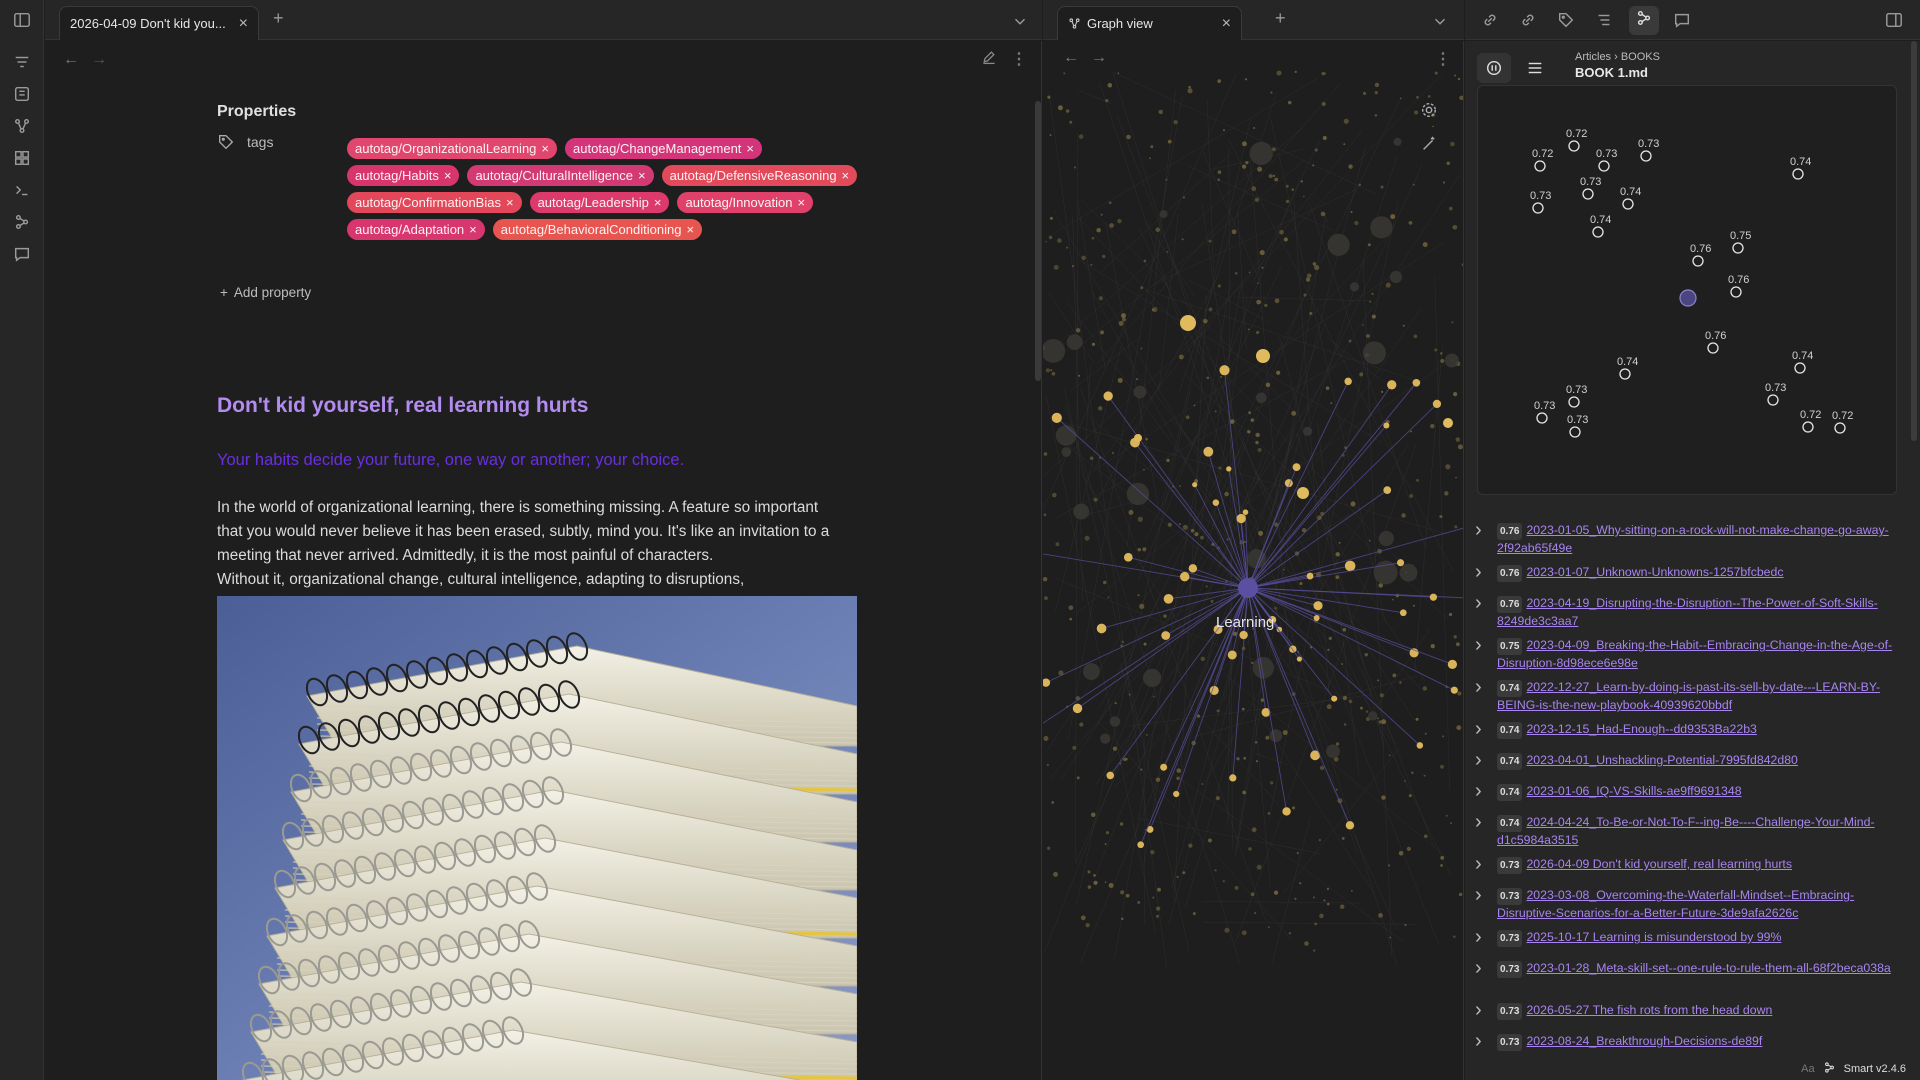 The image size is (1920, 1080). I want to click on dashboard-icon, so click(22, 158).